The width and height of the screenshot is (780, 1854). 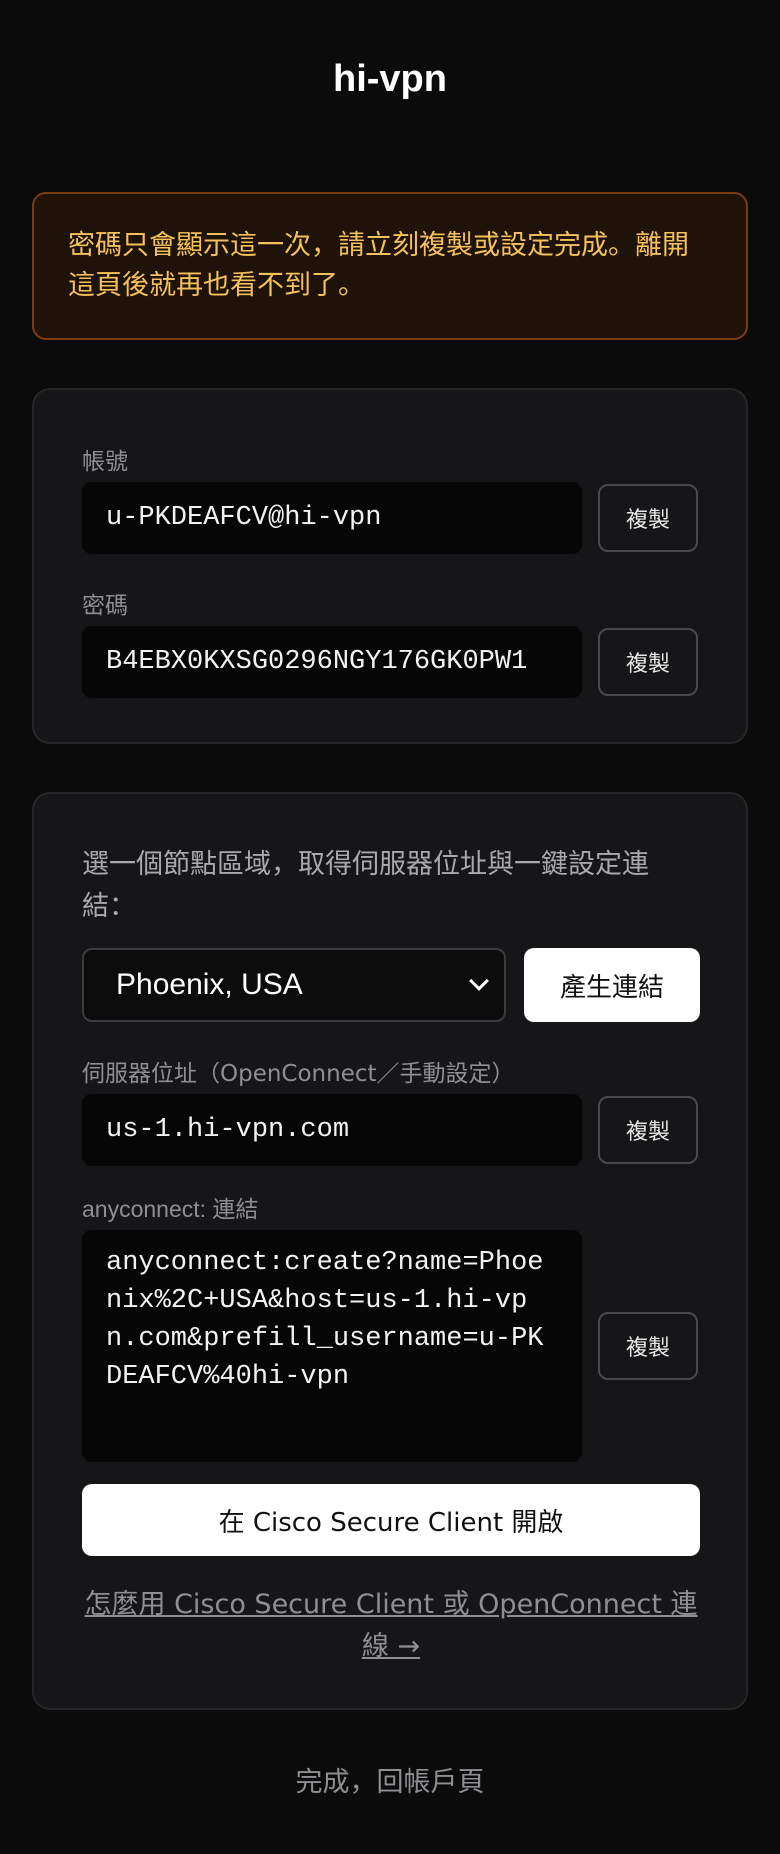 What do you see at coordinates (390, 1779) in the screenshot?
I see `done-back-to-account-link: 完成，回帳戶頁` at bounding box center [390, 1779].